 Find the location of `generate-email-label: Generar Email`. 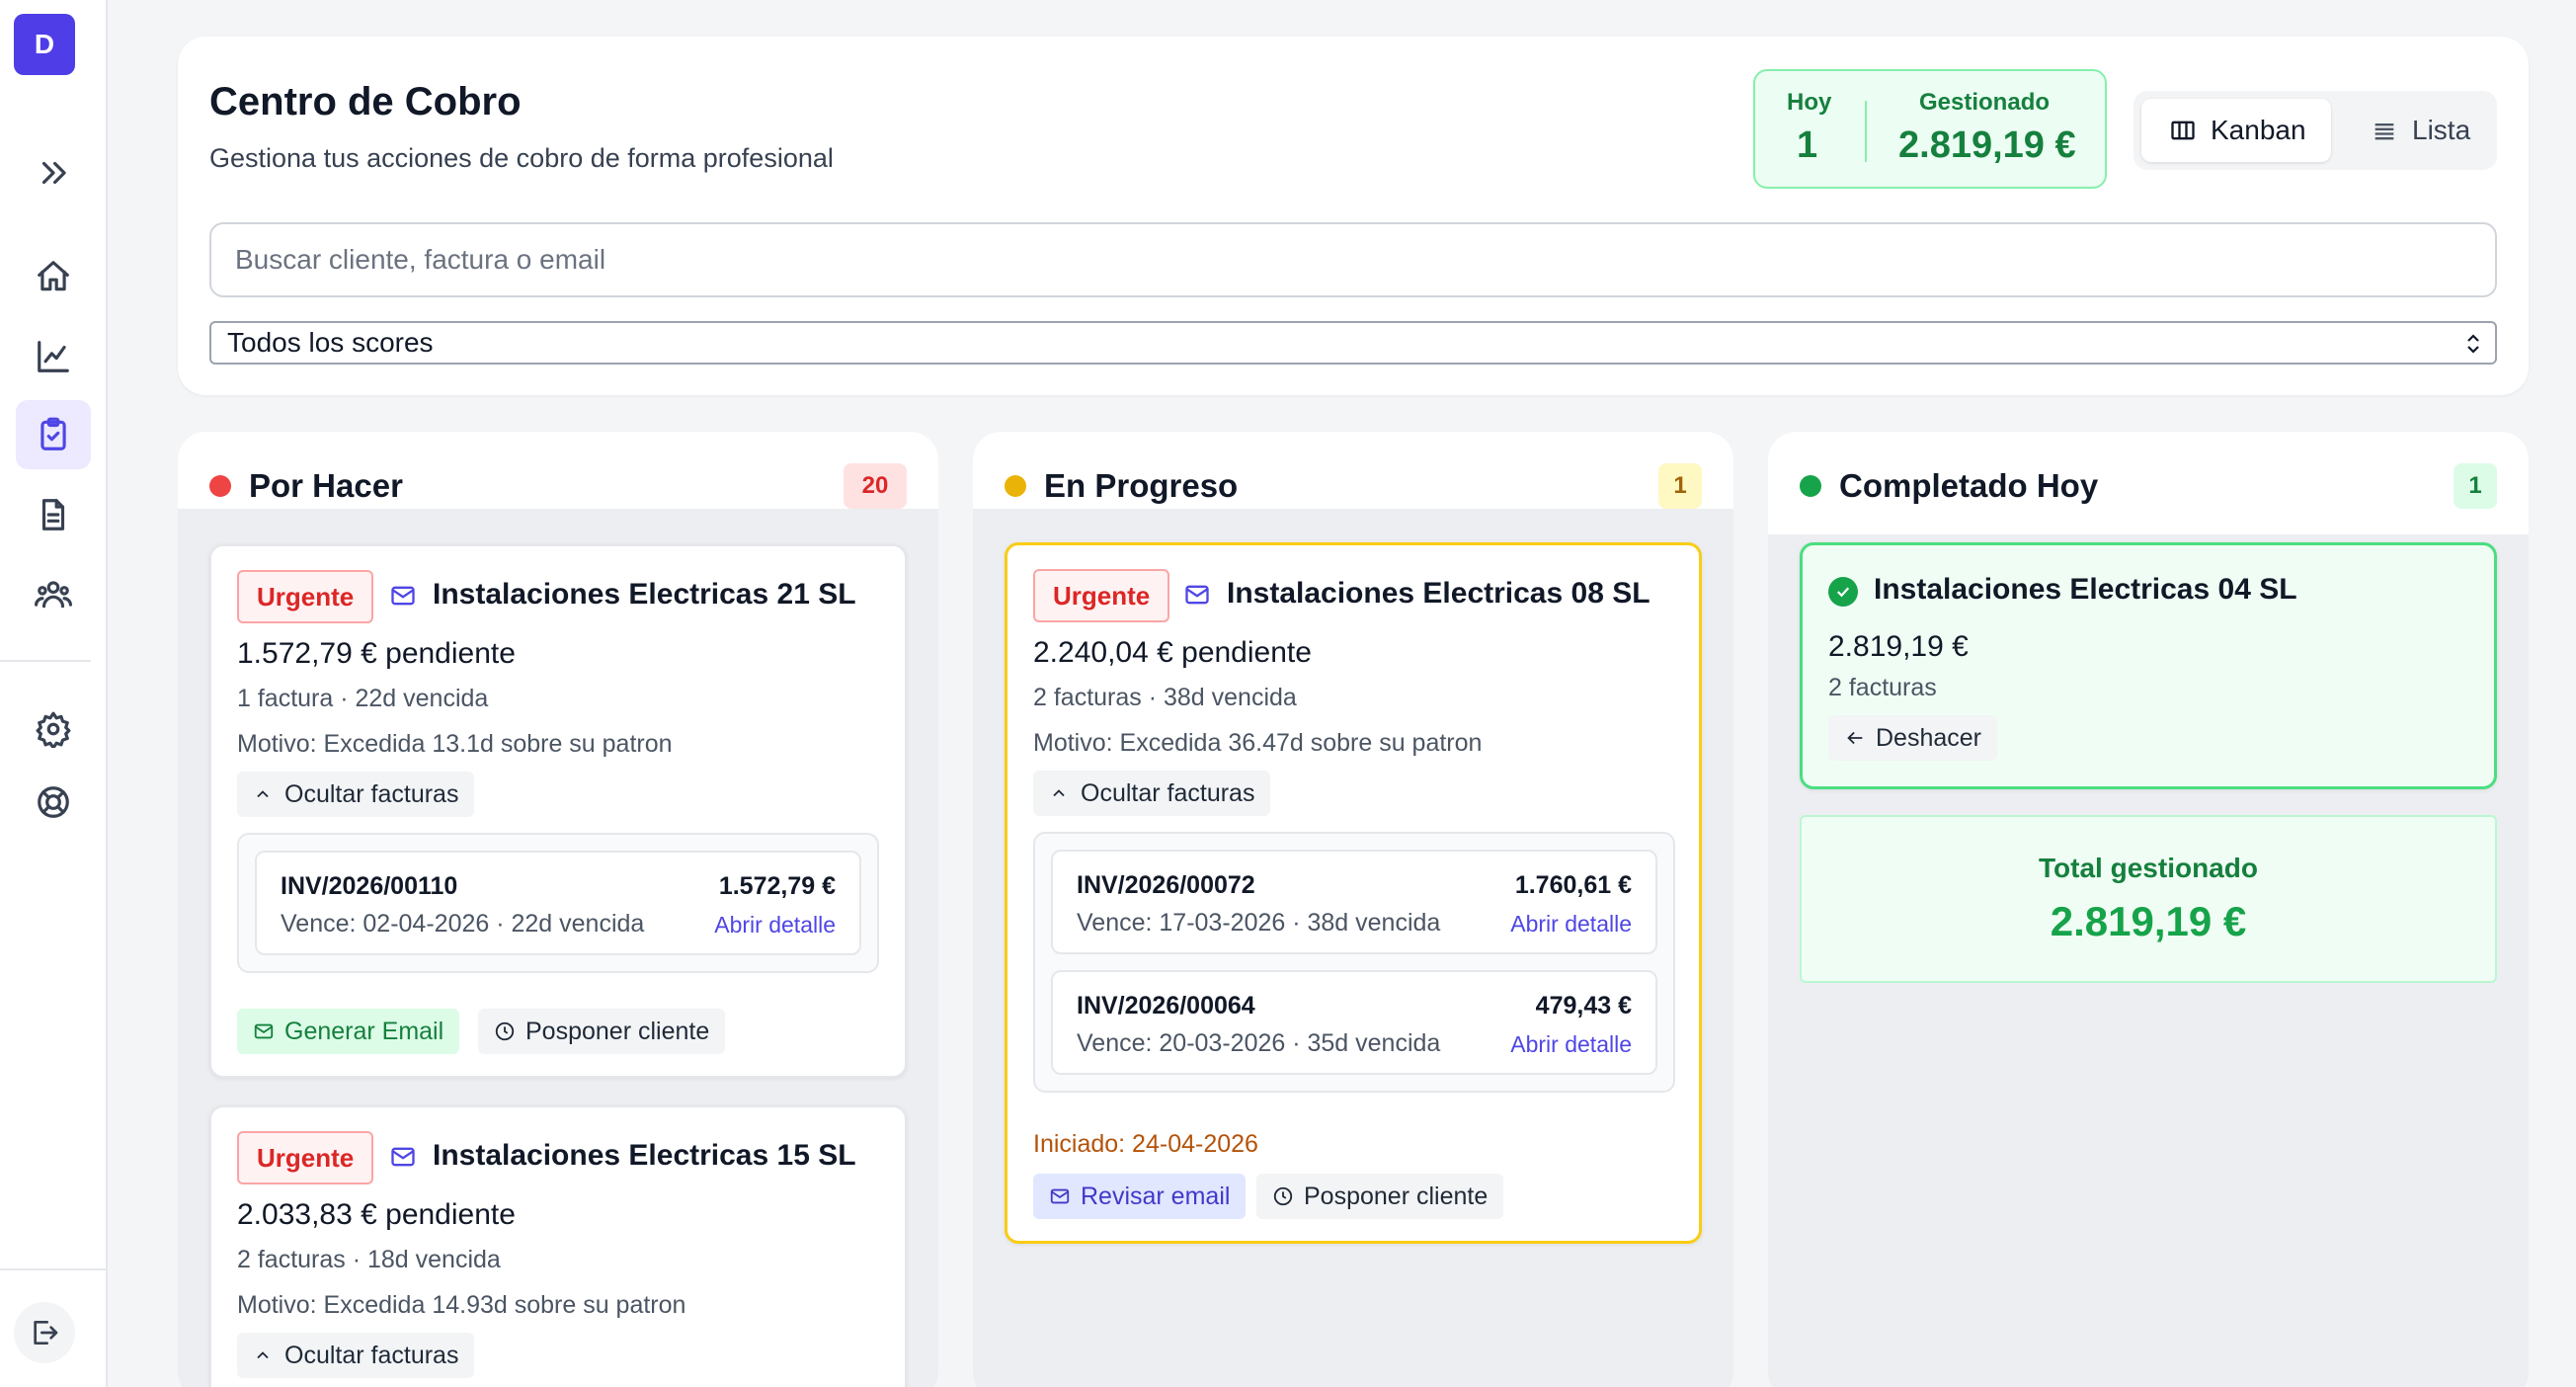

generate-email-label: Generar Email is located at coordinates (364, 1031).